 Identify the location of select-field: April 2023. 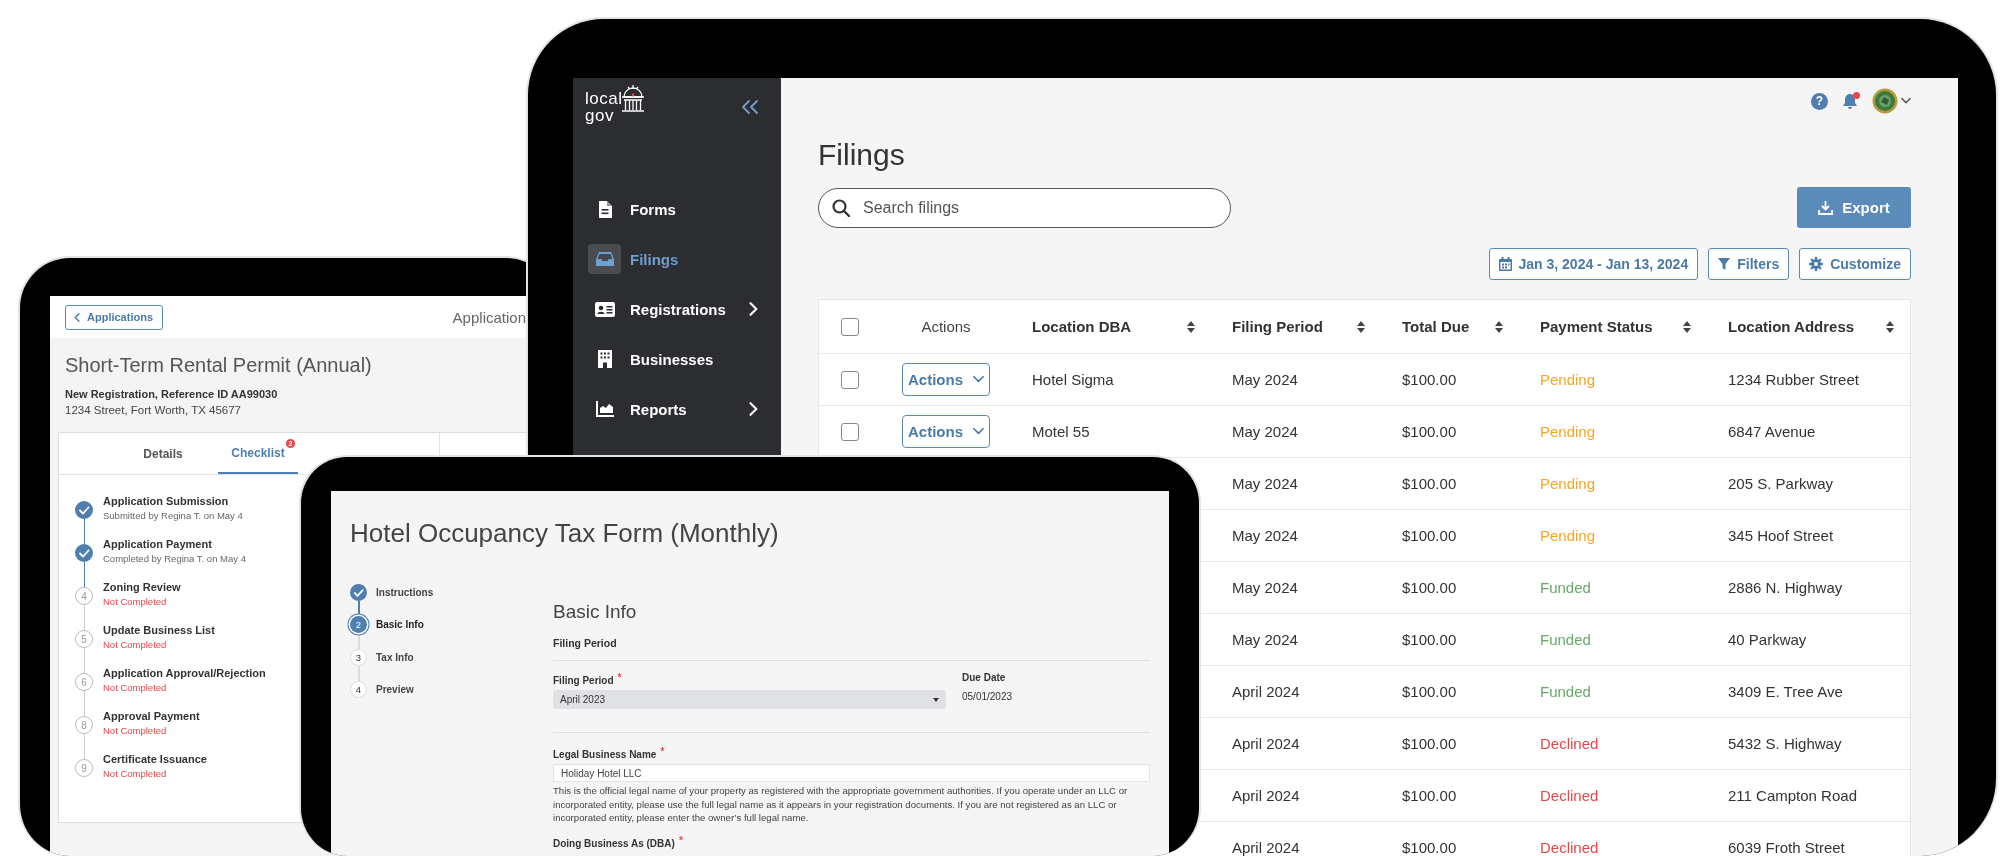
(749, 699).